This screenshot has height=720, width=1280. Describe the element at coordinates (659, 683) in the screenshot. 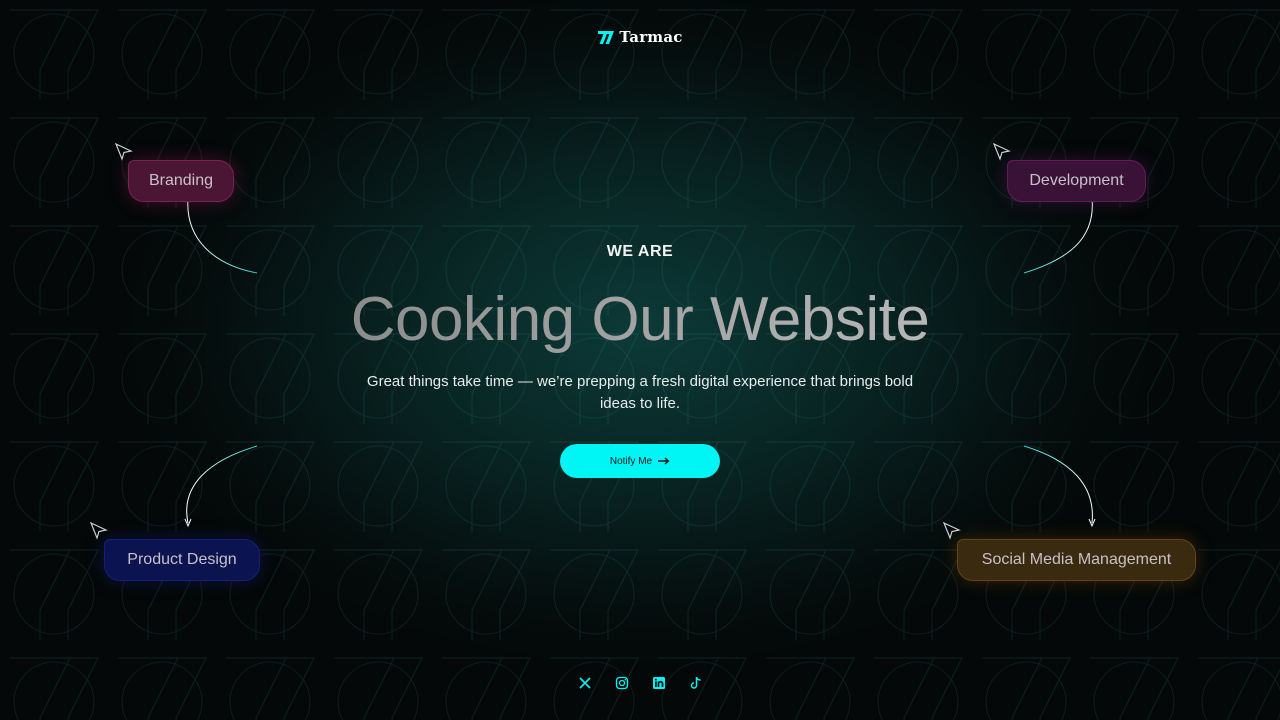

I see `linkedin-icon` at that location.